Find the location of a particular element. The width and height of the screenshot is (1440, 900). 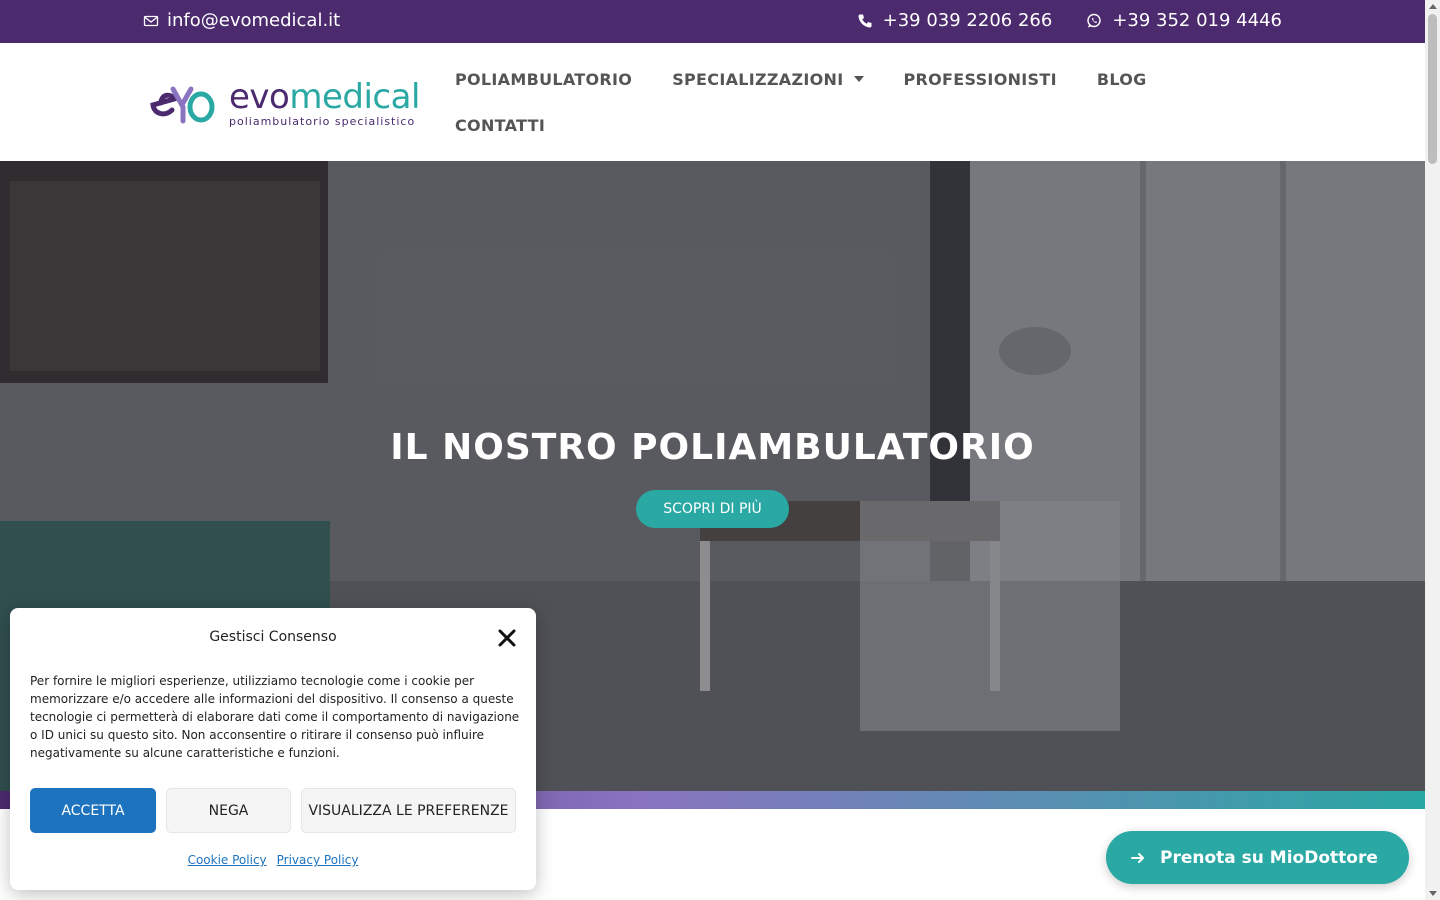

email-link: info@evomedical.it is located at coordinates (241, 20).